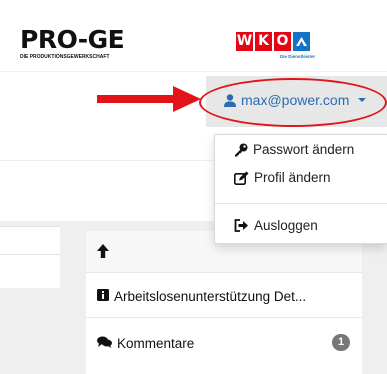 This screenshot has width=387, height=374. What do you see at coordinates (341, 342) in the screenshot?
I see `comments-count-badge: 1` at bounding box center [341, 342].